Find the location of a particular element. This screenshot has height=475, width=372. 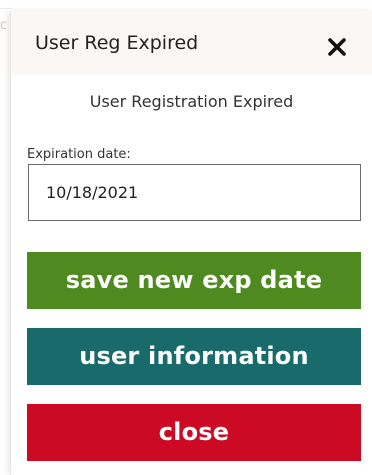

close-x-icon is located at coordinates (337, 47).